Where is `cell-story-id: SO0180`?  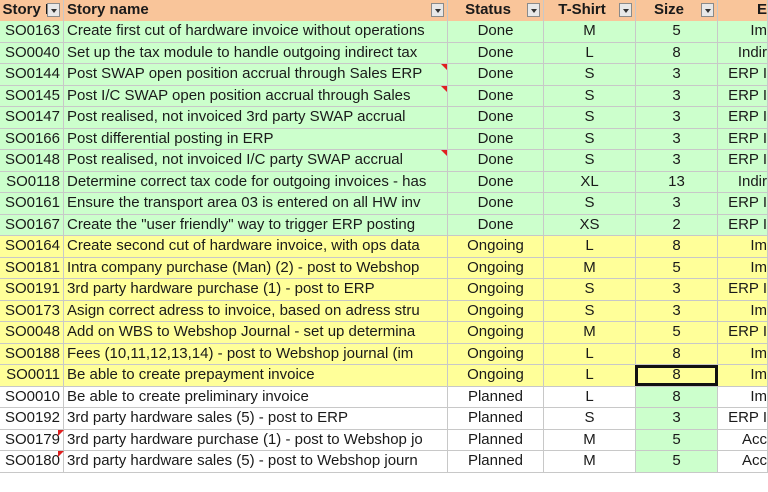 cell-story-id: SO0180 is located at coordinates (32, 462).